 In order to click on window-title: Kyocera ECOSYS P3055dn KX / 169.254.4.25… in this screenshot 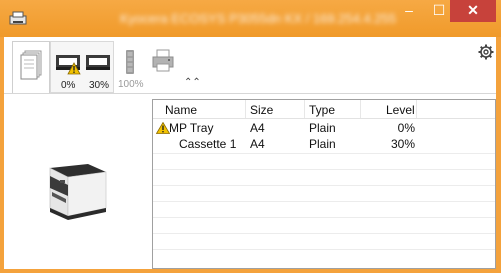, I will do `click(258, 18)`.